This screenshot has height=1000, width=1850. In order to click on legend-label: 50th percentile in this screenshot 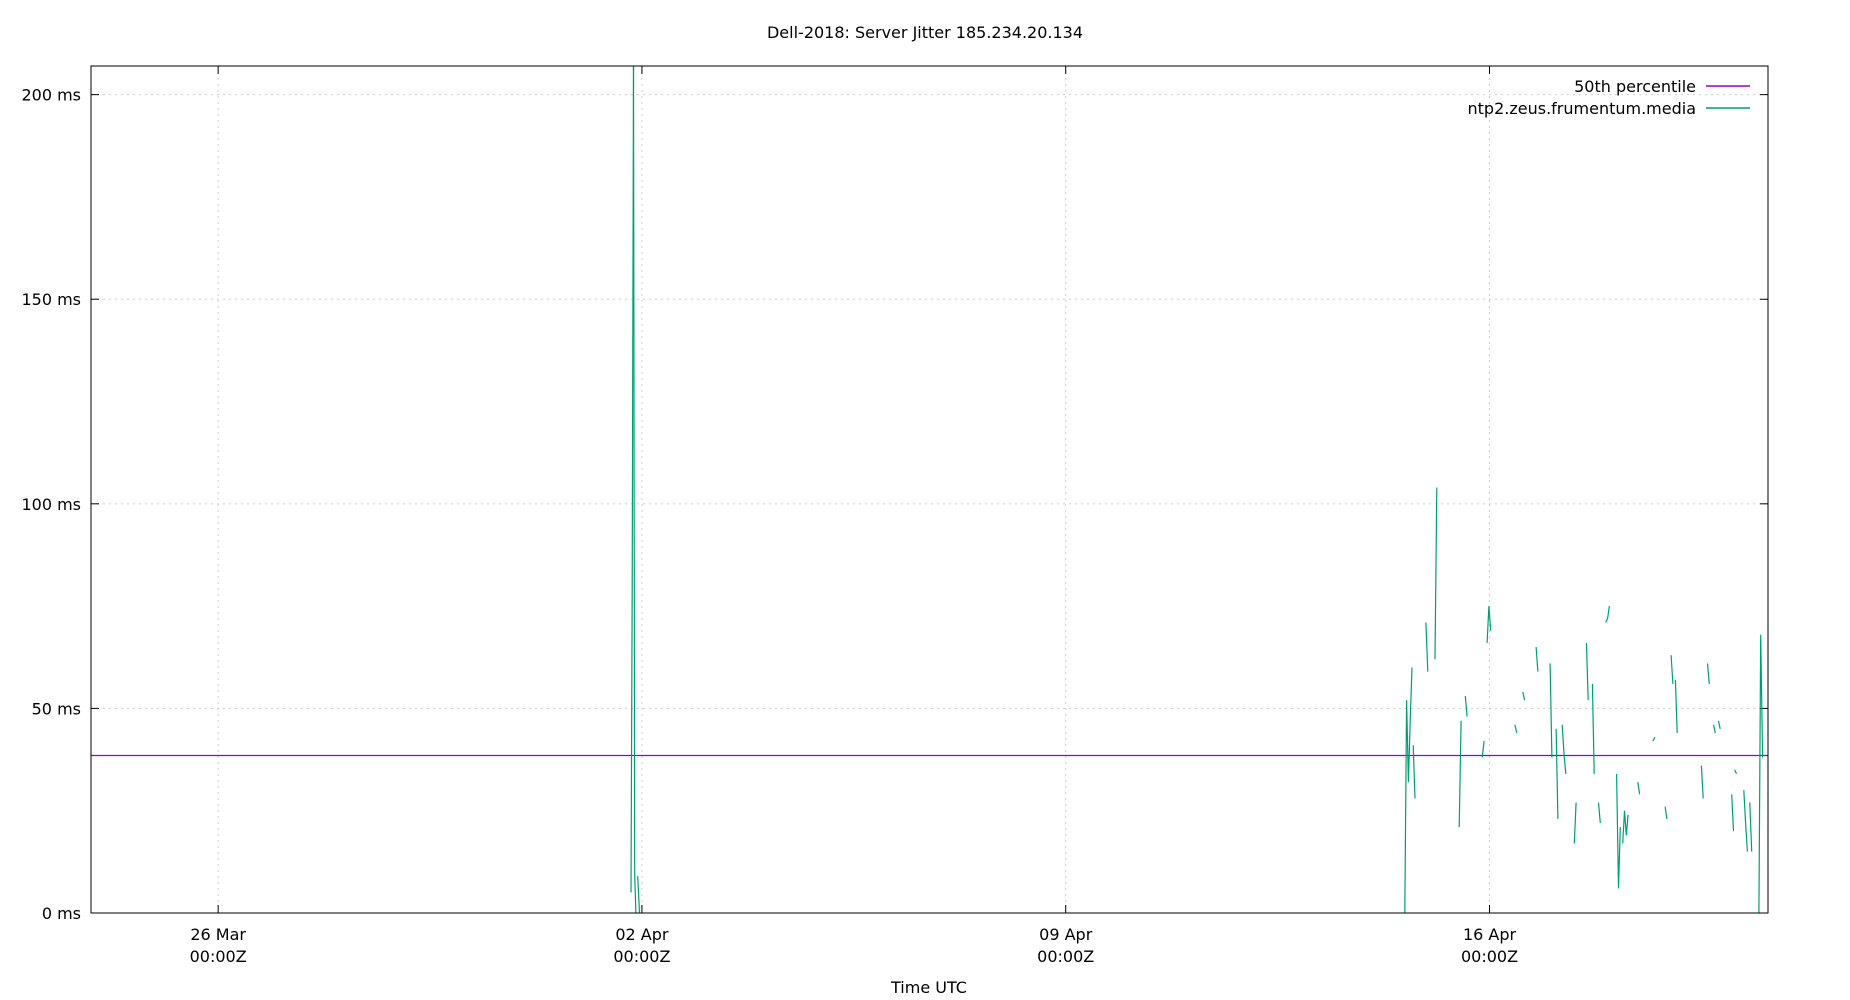, I will do `click(1635, 86)`.